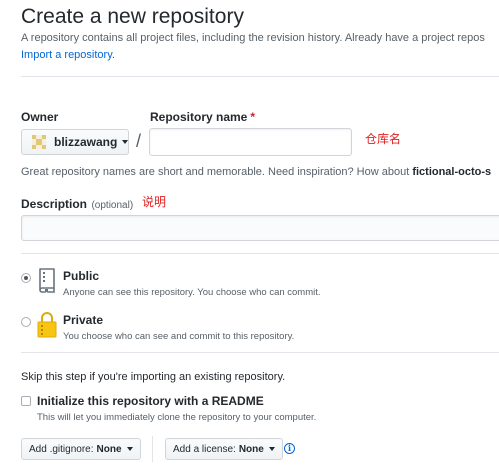  Describe the element at coordinates (26, 322) in the screenshot. I see `private-radio` at that location.